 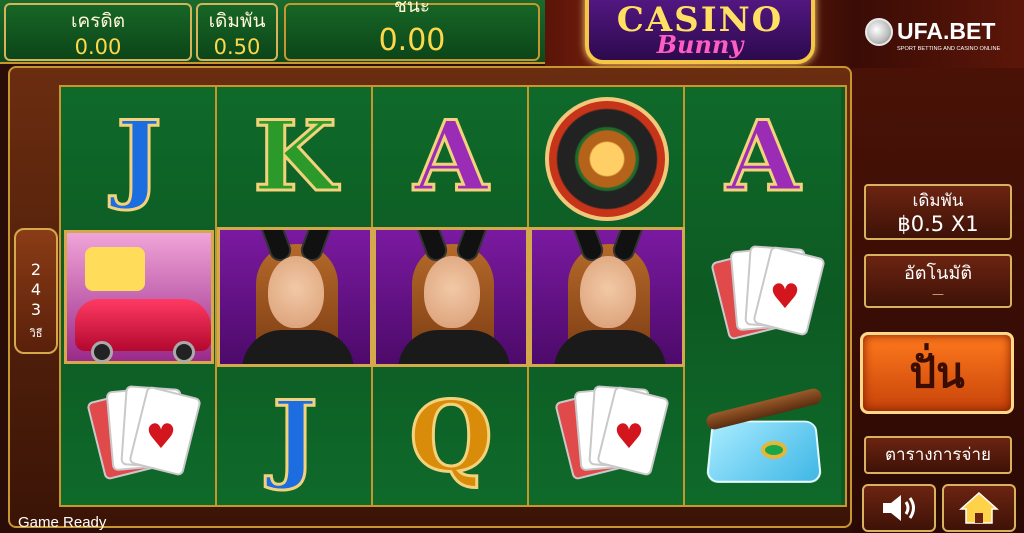 I want to click on ways-count: 243, so click(x=36, y=289).